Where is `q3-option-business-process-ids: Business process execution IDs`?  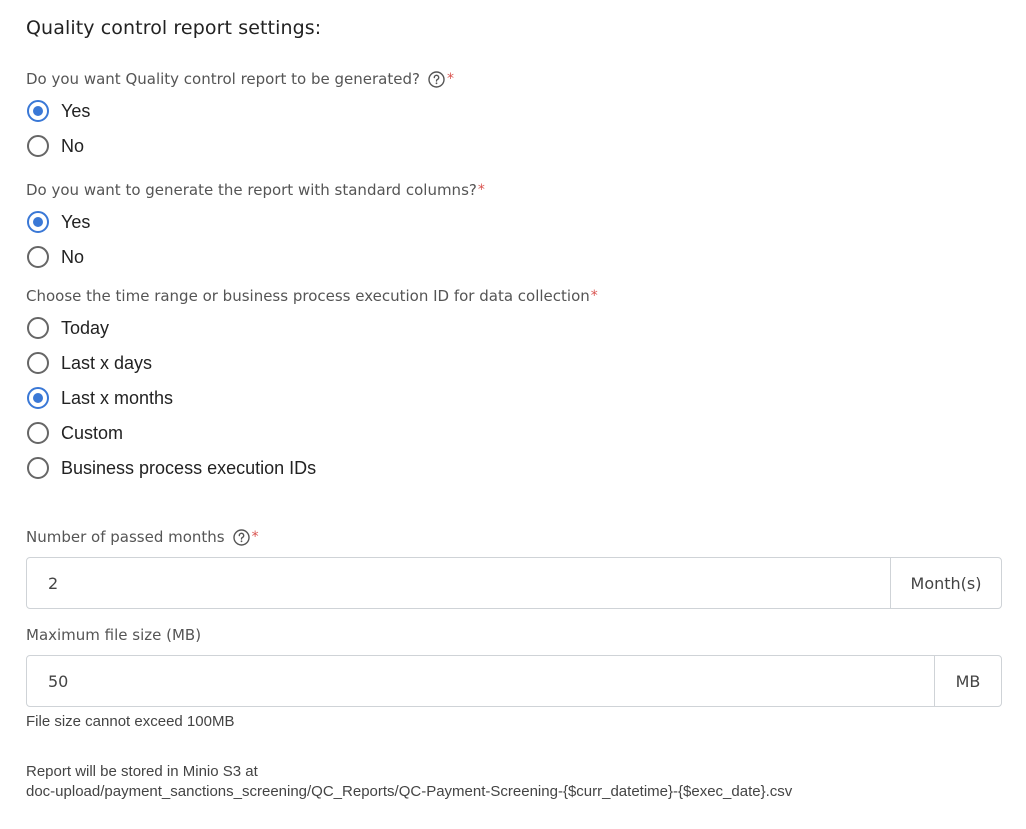 q3-option-business-process-ids: Business process execution IDs is located at coordinates (171, 468).